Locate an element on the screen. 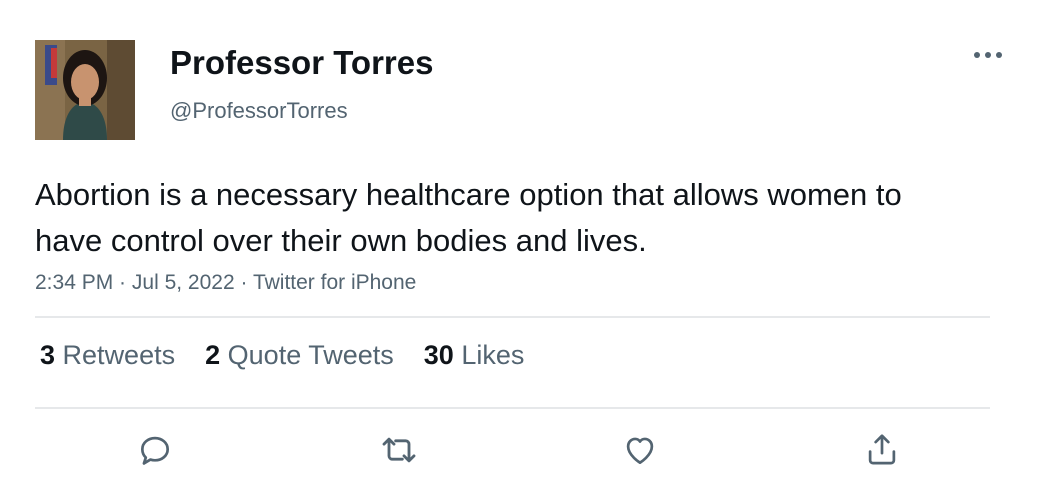 Image resolution: width=1050 pixels, height=480 pixels. reply-button is located at coordinates (155, 450).